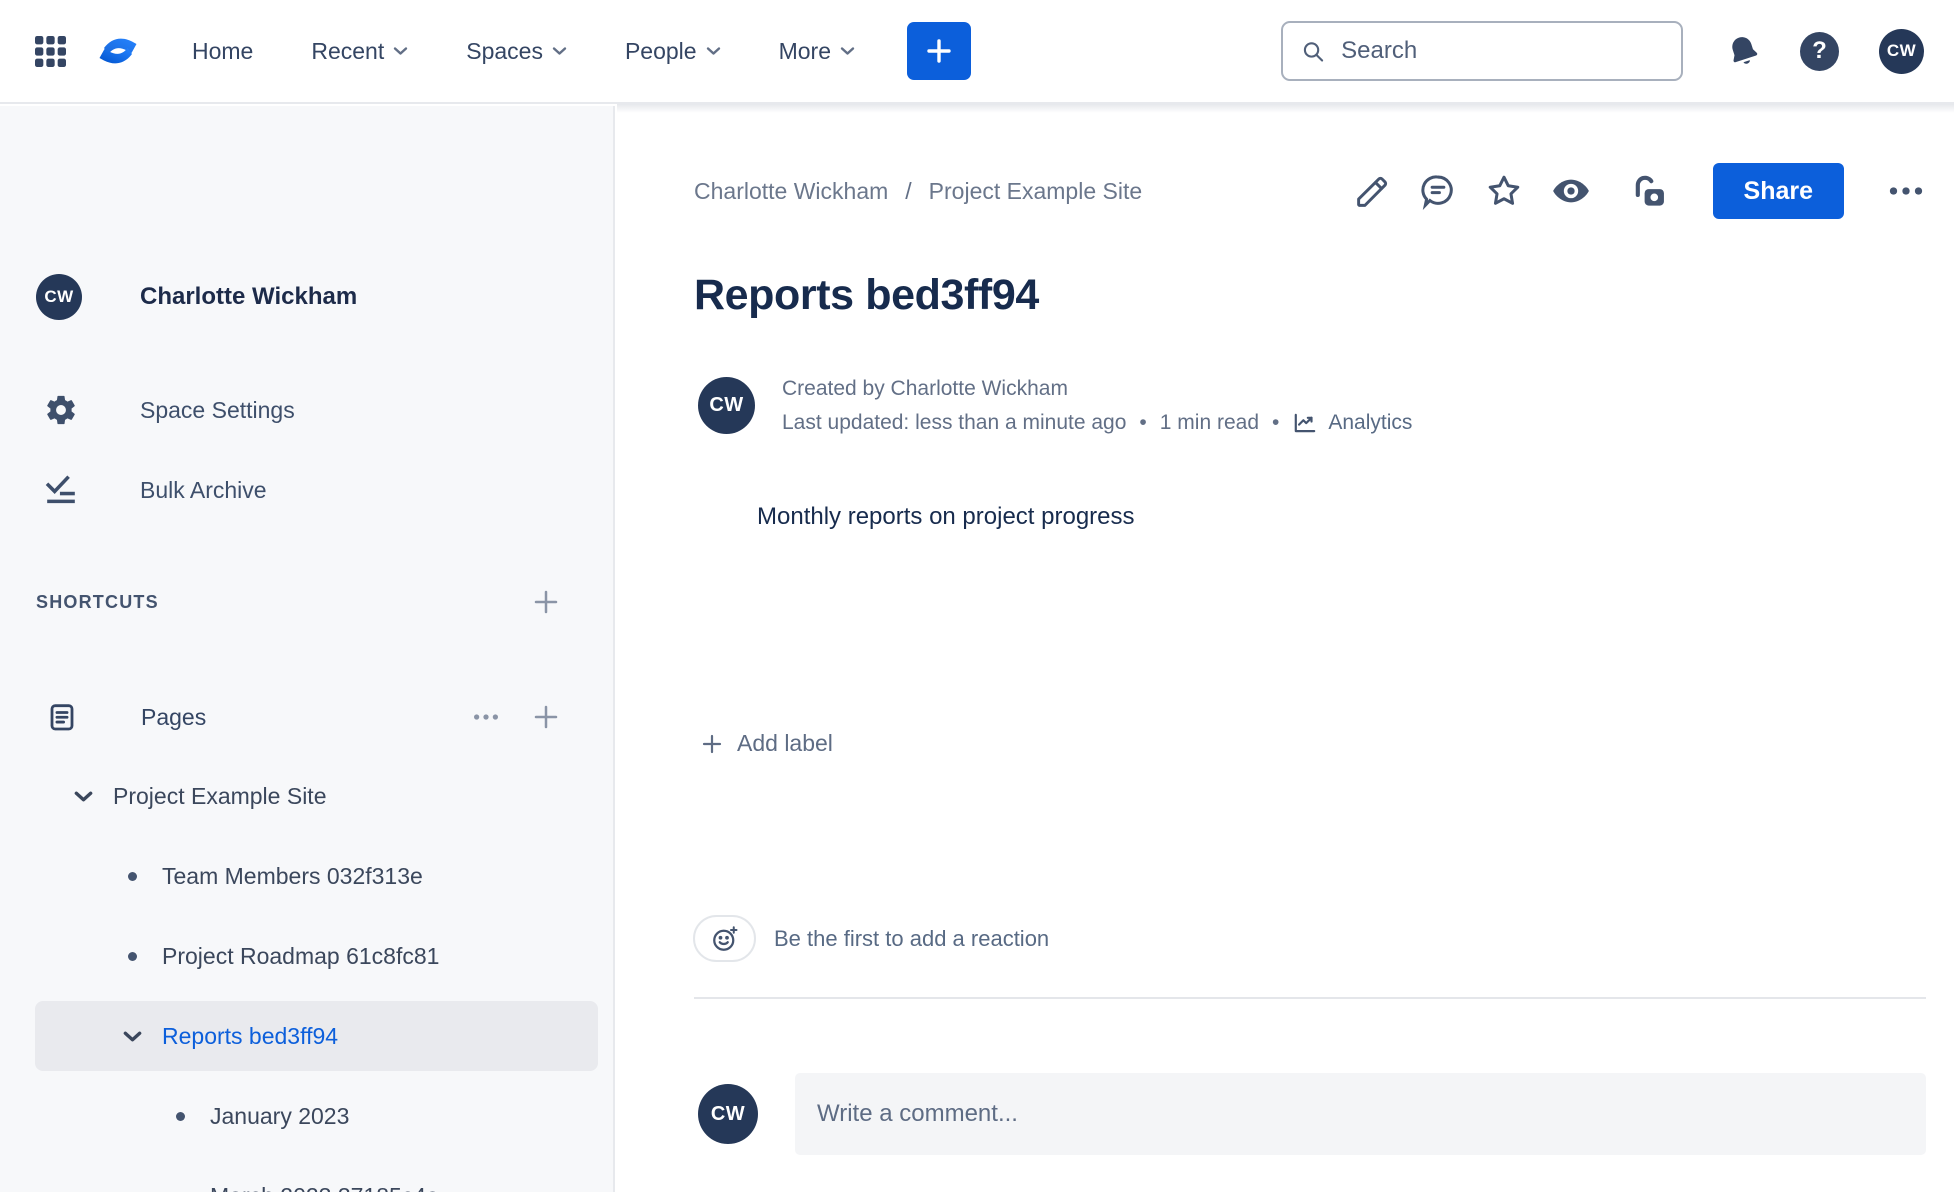  I want to click on restrictions-unlock-icon, so click(1650, 191).